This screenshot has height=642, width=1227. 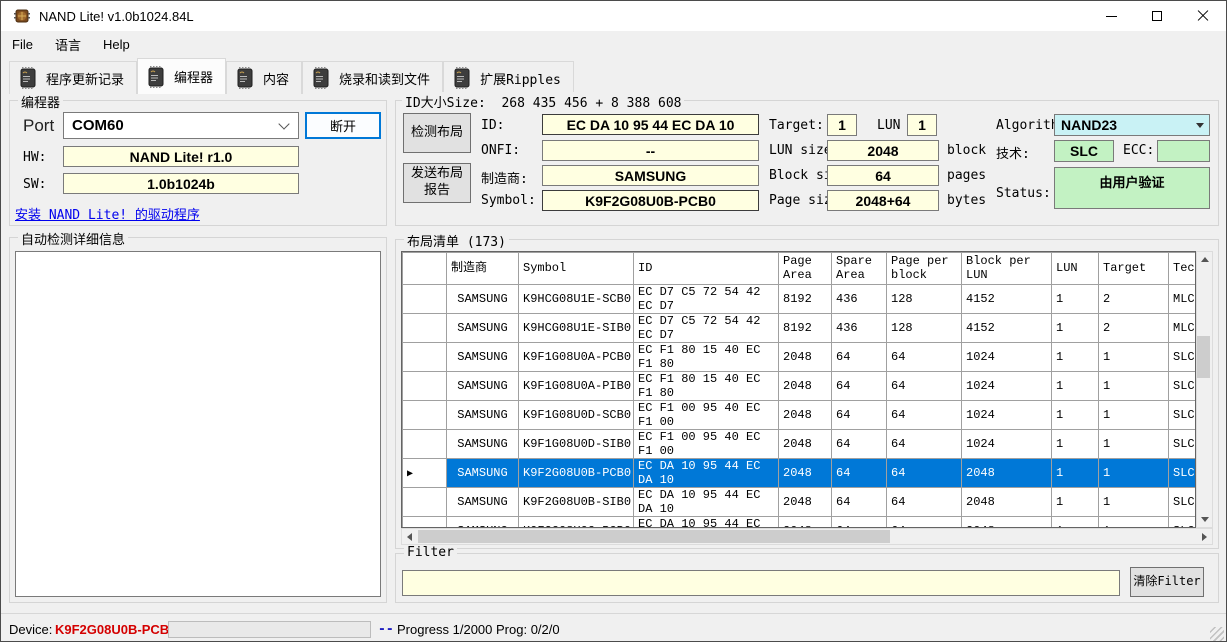 What do you see at coordinates (1204, 259) in the screenshot?
I see `scroll-up-icon` at bounding box center [1204, 259].